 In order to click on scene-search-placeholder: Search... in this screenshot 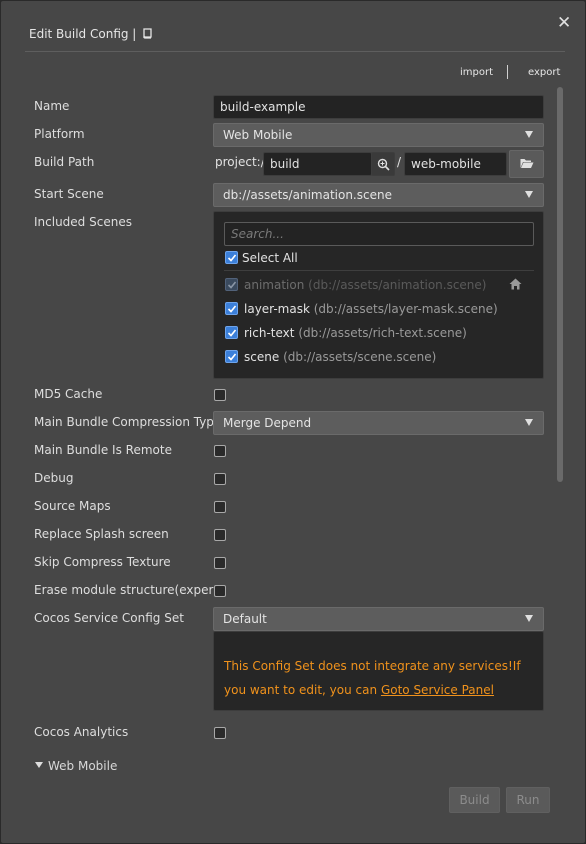, I will do `click(257, 234)`.